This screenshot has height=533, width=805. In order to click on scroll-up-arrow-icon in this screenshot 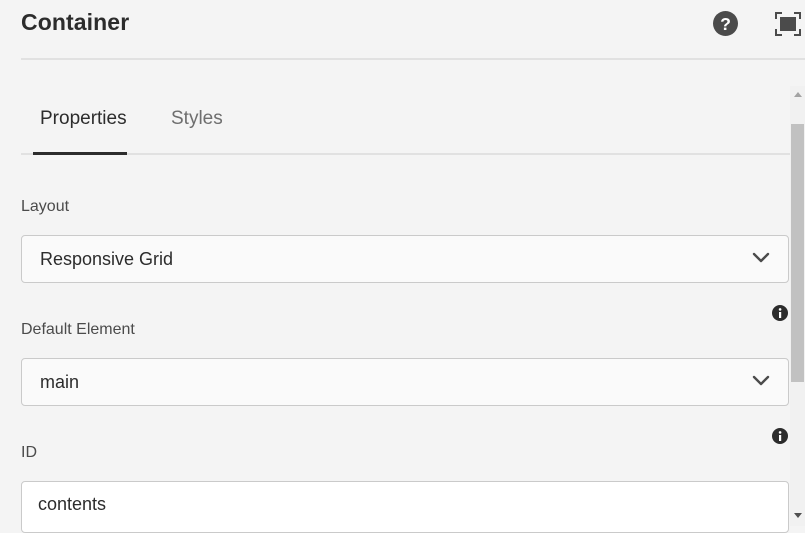, I will do `click(798, 94)`.